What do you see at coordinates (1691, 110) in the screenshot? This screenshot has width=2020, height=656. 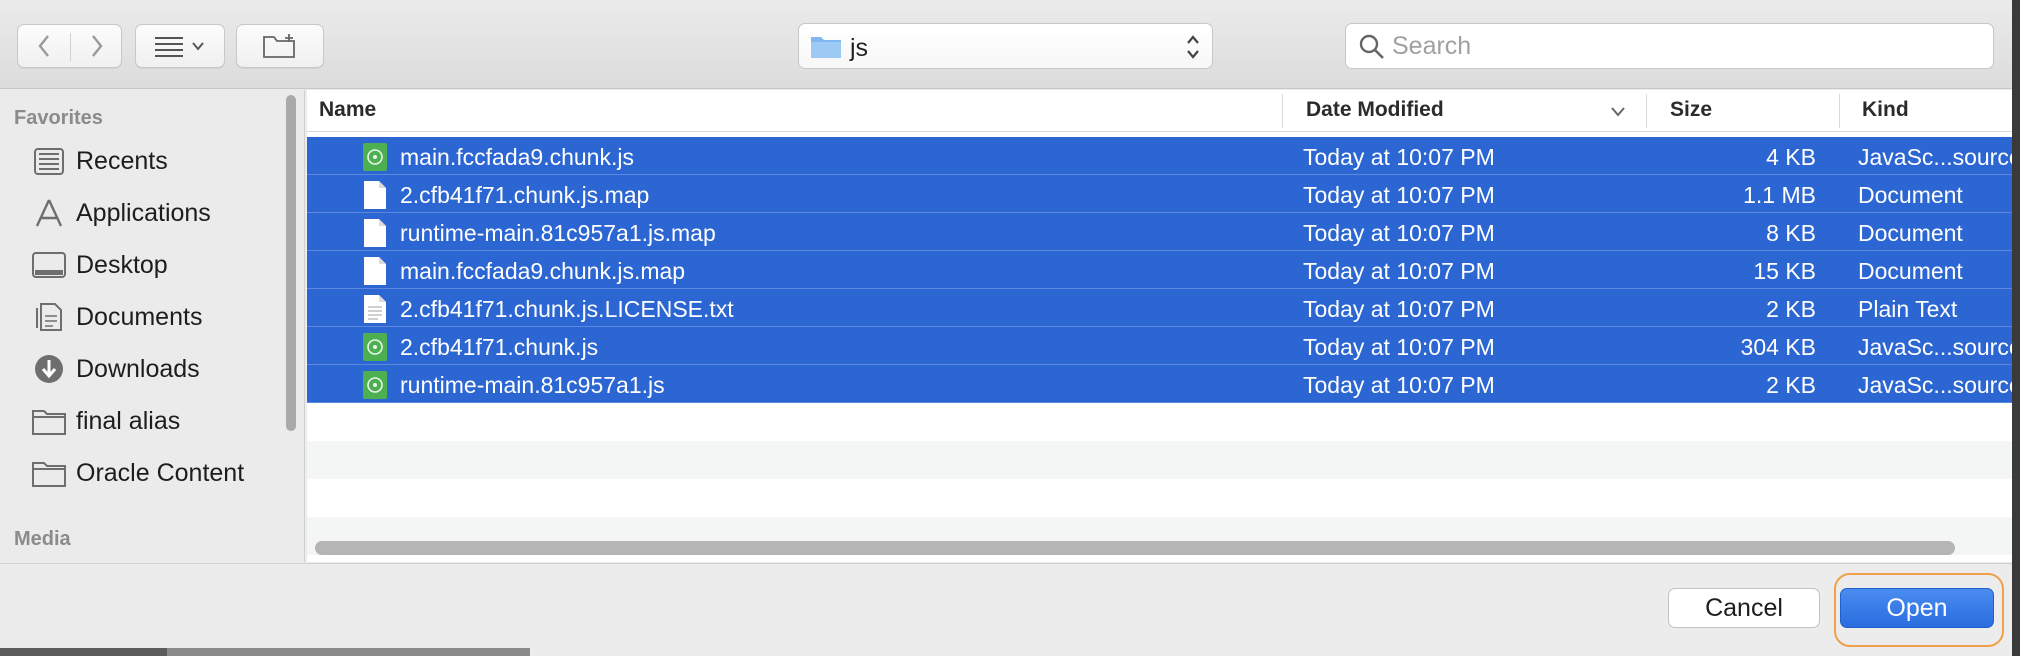 I see `column-header-size: Size` at bounding box center [1691, 110].